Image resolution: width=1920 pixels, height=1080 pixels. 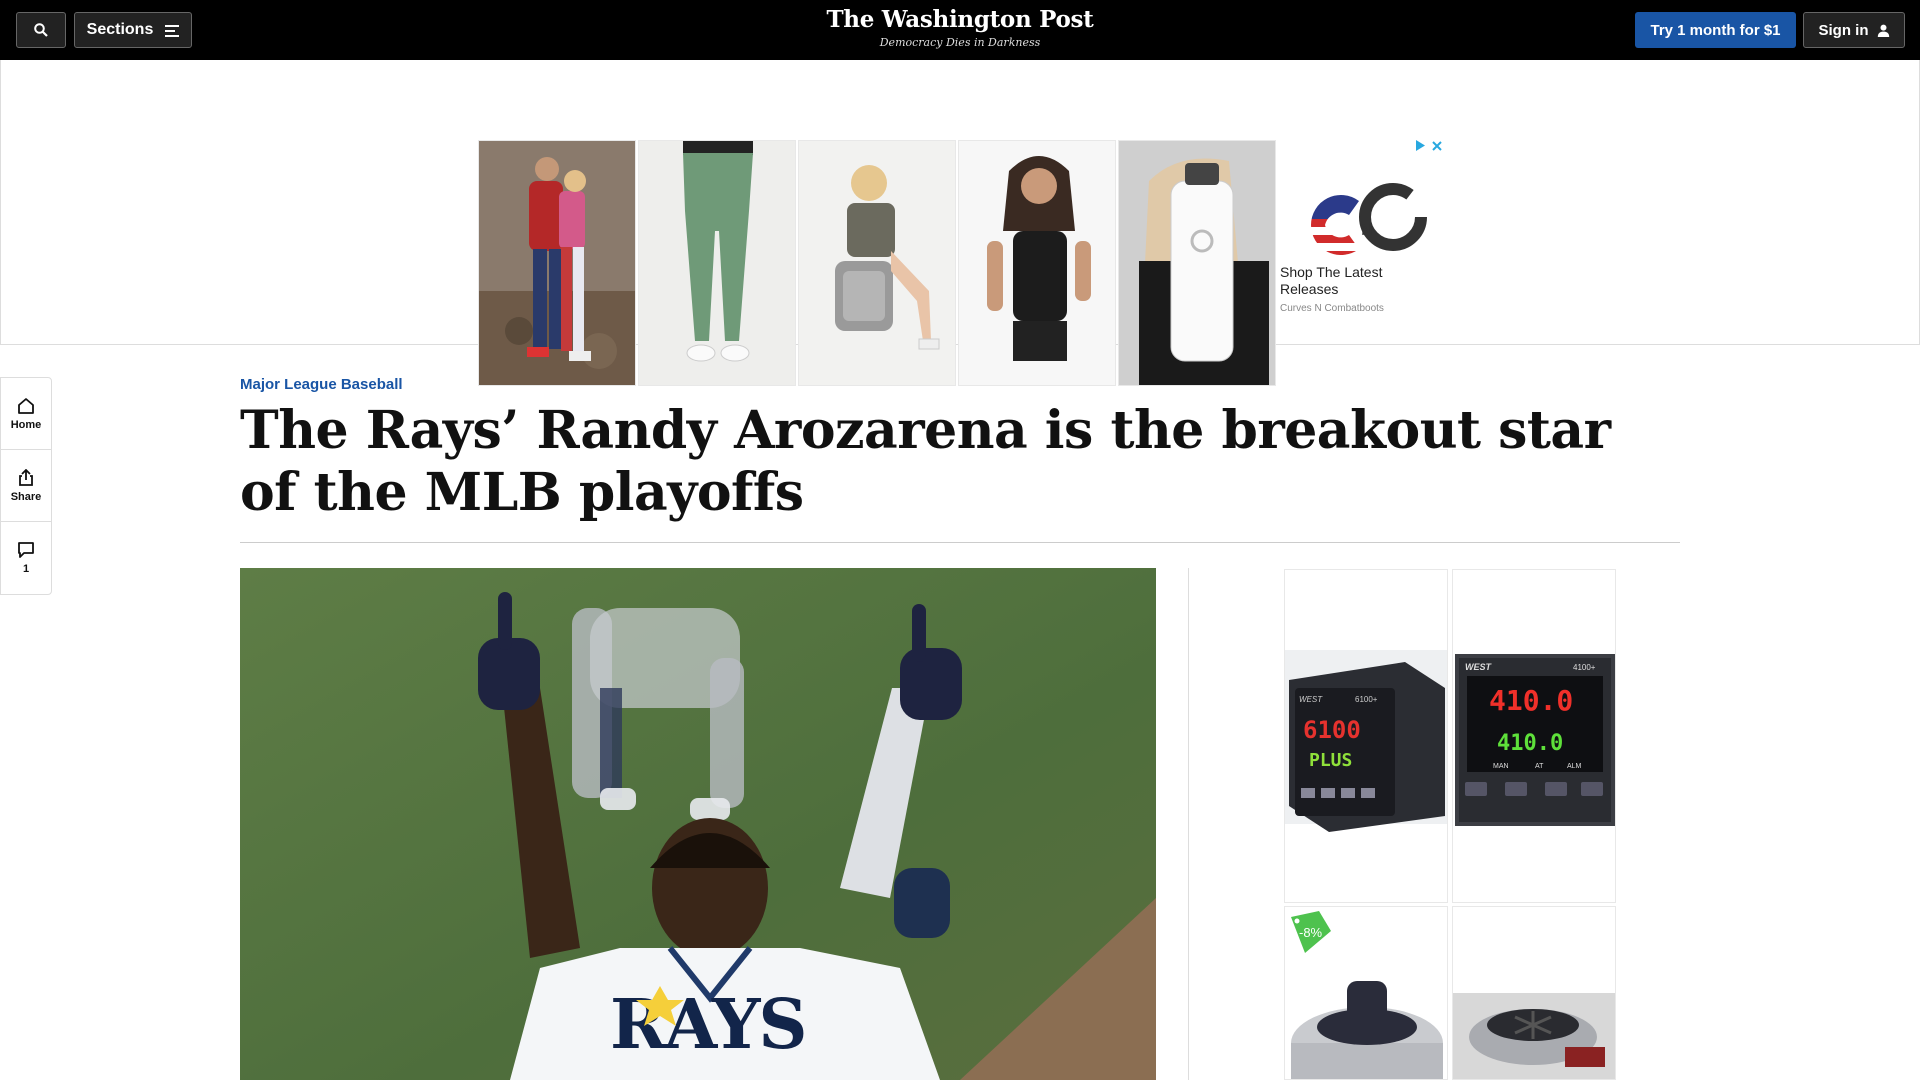 I want to click on sections-button: Sections, so click(x=133, y=30).